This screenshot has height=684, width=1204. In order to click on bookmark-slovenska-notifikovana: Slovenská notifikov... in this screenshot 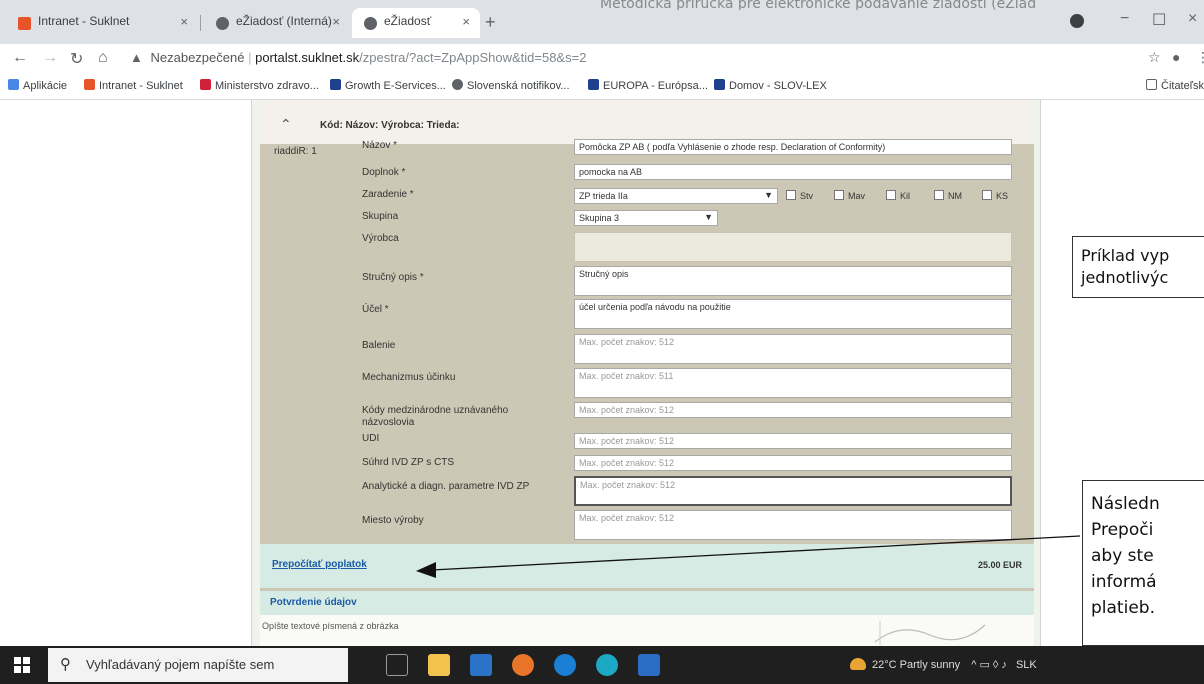, I will do `click(511, 85)`.